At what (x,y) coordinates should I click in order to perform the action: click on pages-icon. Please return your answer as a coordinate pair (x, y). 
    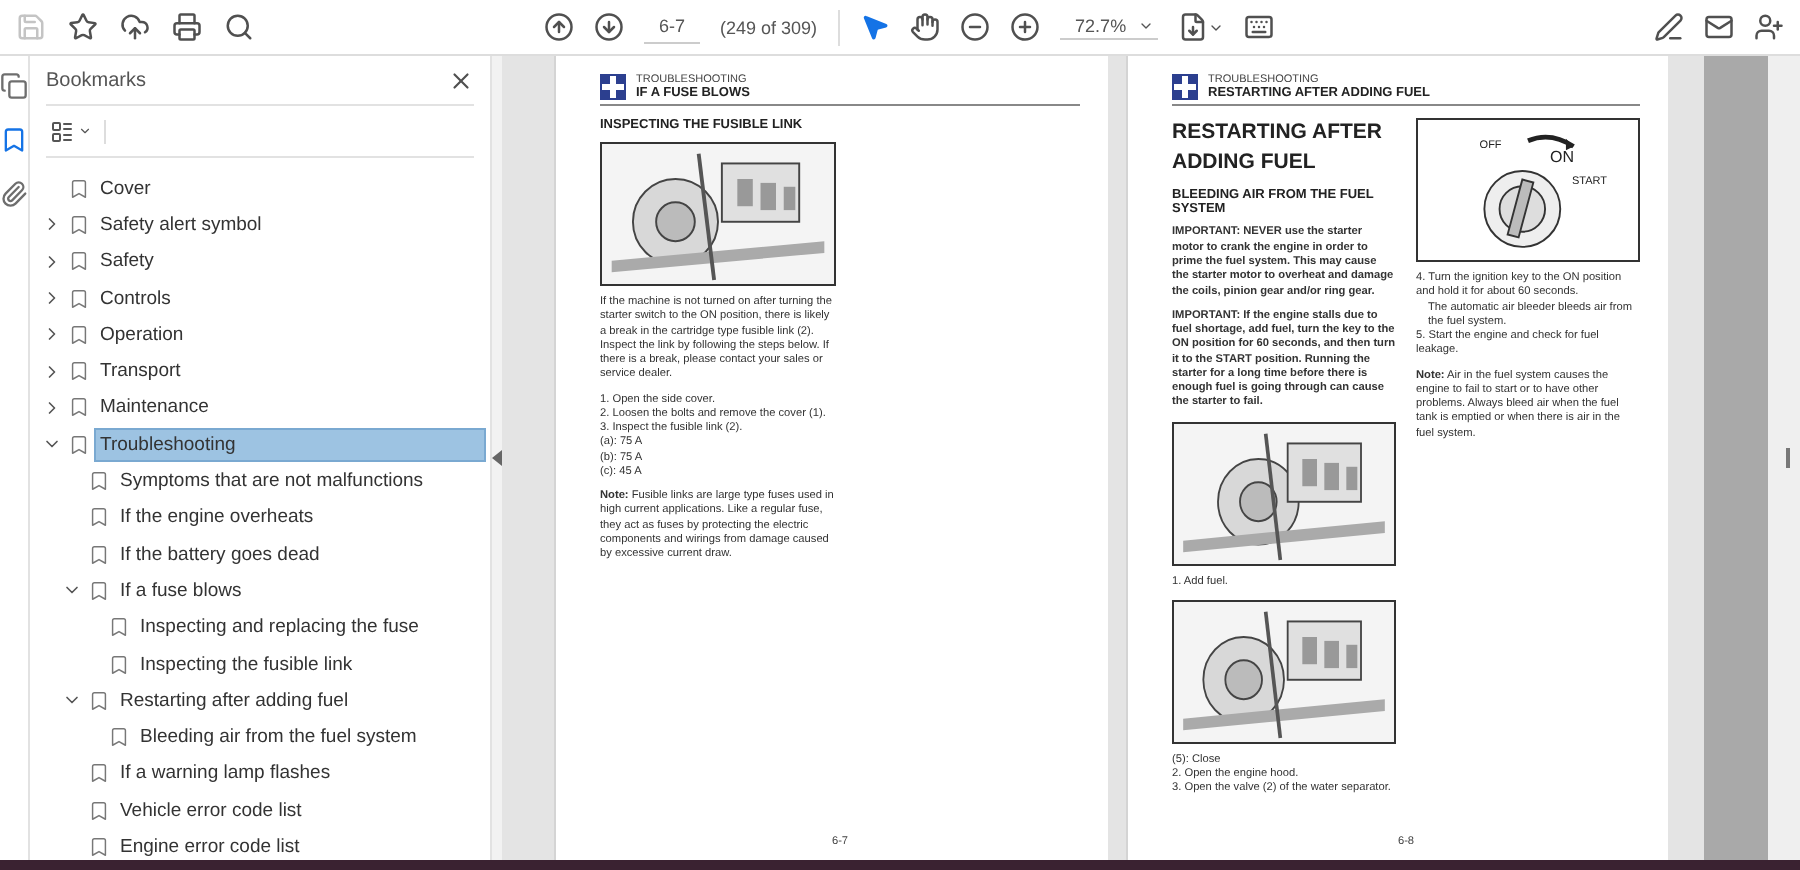
    Looking at the image, I should click on (14, 86).